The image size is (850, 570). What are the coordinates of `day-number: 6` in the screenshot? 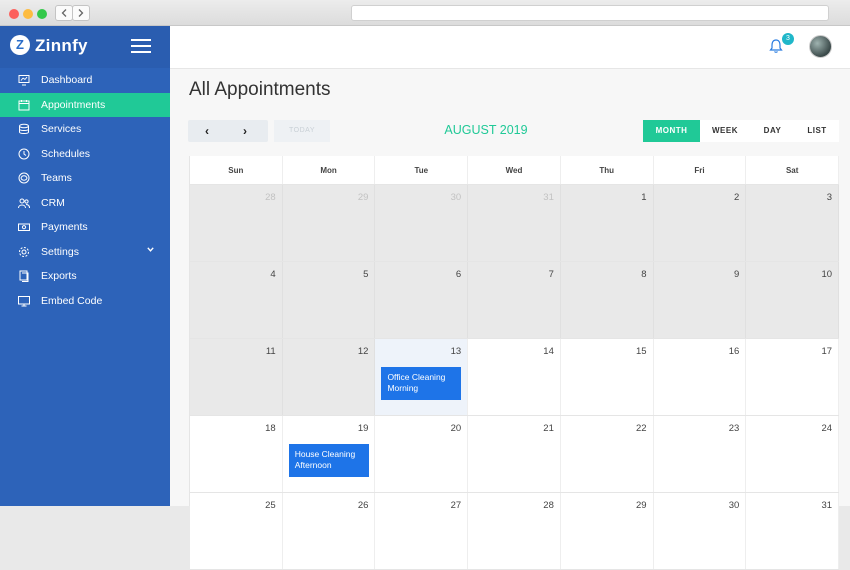 It's located at (458, 274).